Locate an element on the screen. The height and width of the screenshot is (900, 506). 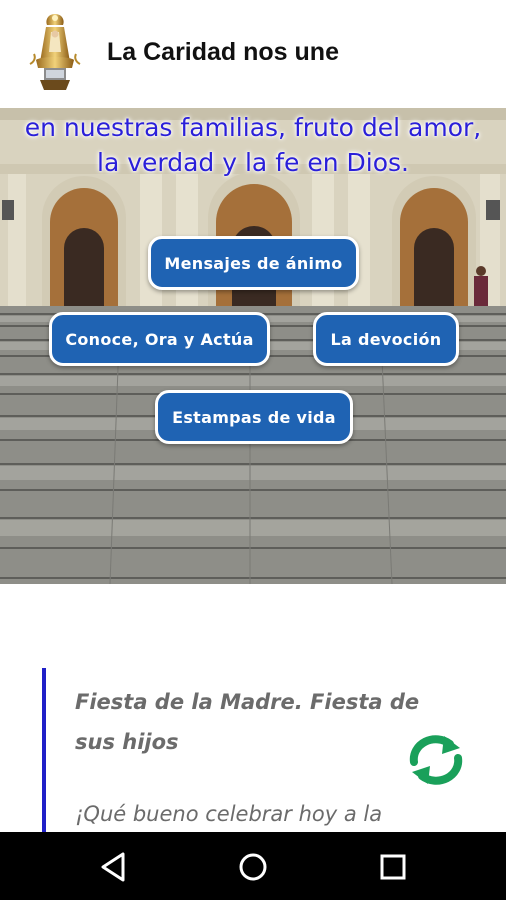
app-header: La Caridad nos une is located at coordinates (253, 54).